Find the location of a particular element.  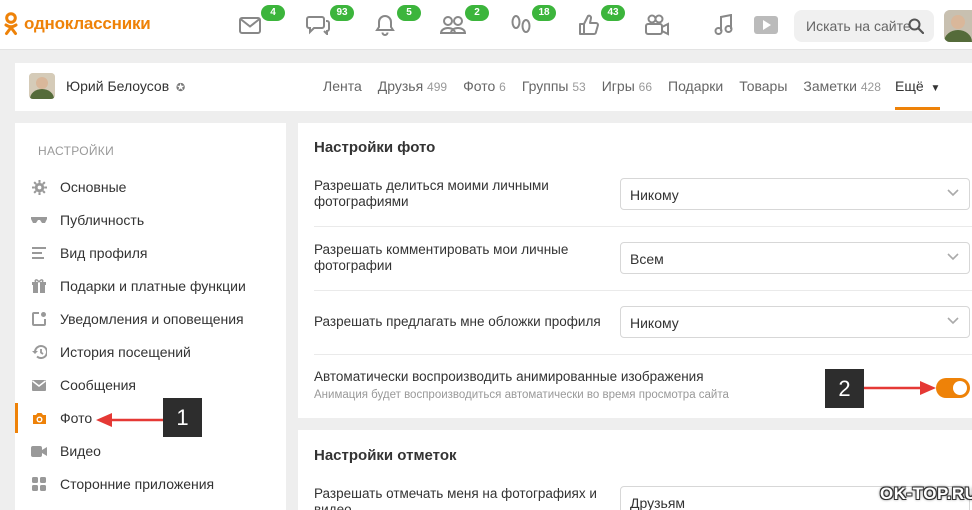

watermark: OK-TOP.RU is located at coordinates (926, 493).